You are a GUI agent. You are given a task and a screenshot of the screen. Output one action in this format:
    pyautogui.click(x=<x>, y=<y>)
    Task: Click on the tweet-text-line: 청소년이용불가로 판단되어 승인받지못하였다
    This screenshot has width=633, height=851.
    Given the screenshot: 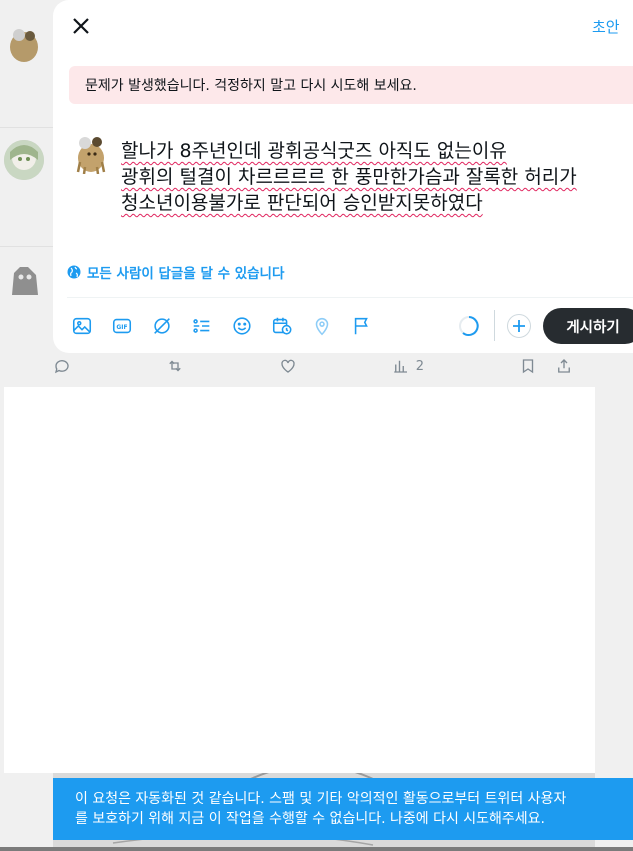 What is the action you would take?
    pyautogui.click(x=302, y=203)
    